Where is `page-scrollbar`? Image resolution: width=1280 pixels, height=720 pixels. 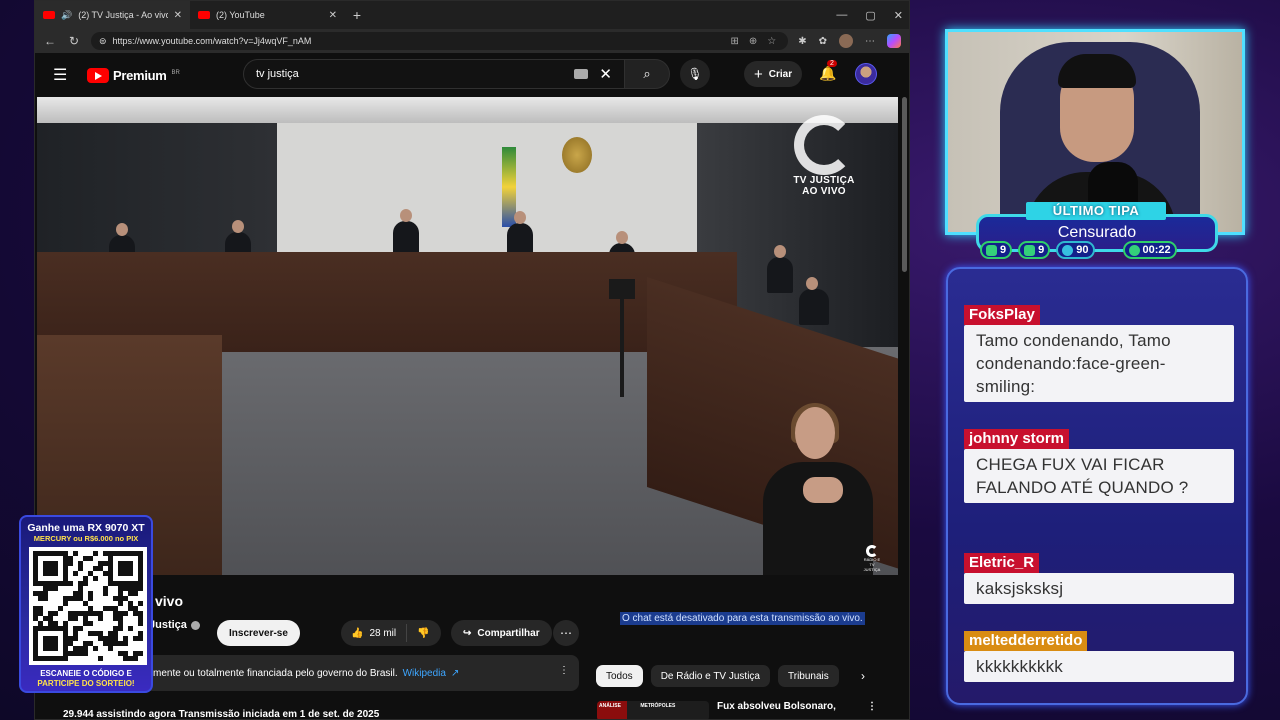
page-scrollbar is located at coordinates (904, 184).